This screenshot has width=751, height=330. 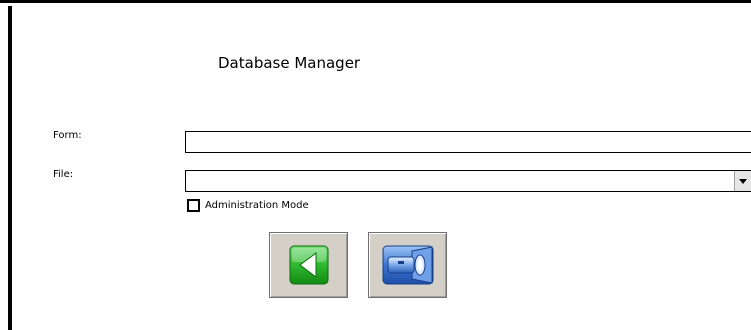 I want to click on administration-mode-label: Administration Mode, so click(x=257, y=205).